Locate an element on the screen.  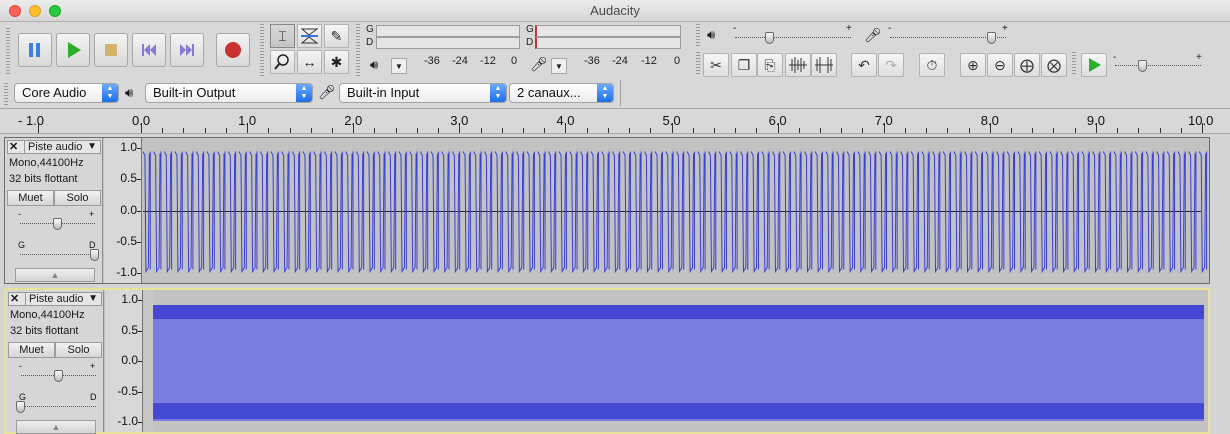
output-volume-thumb is located at coordinates (769, 38).